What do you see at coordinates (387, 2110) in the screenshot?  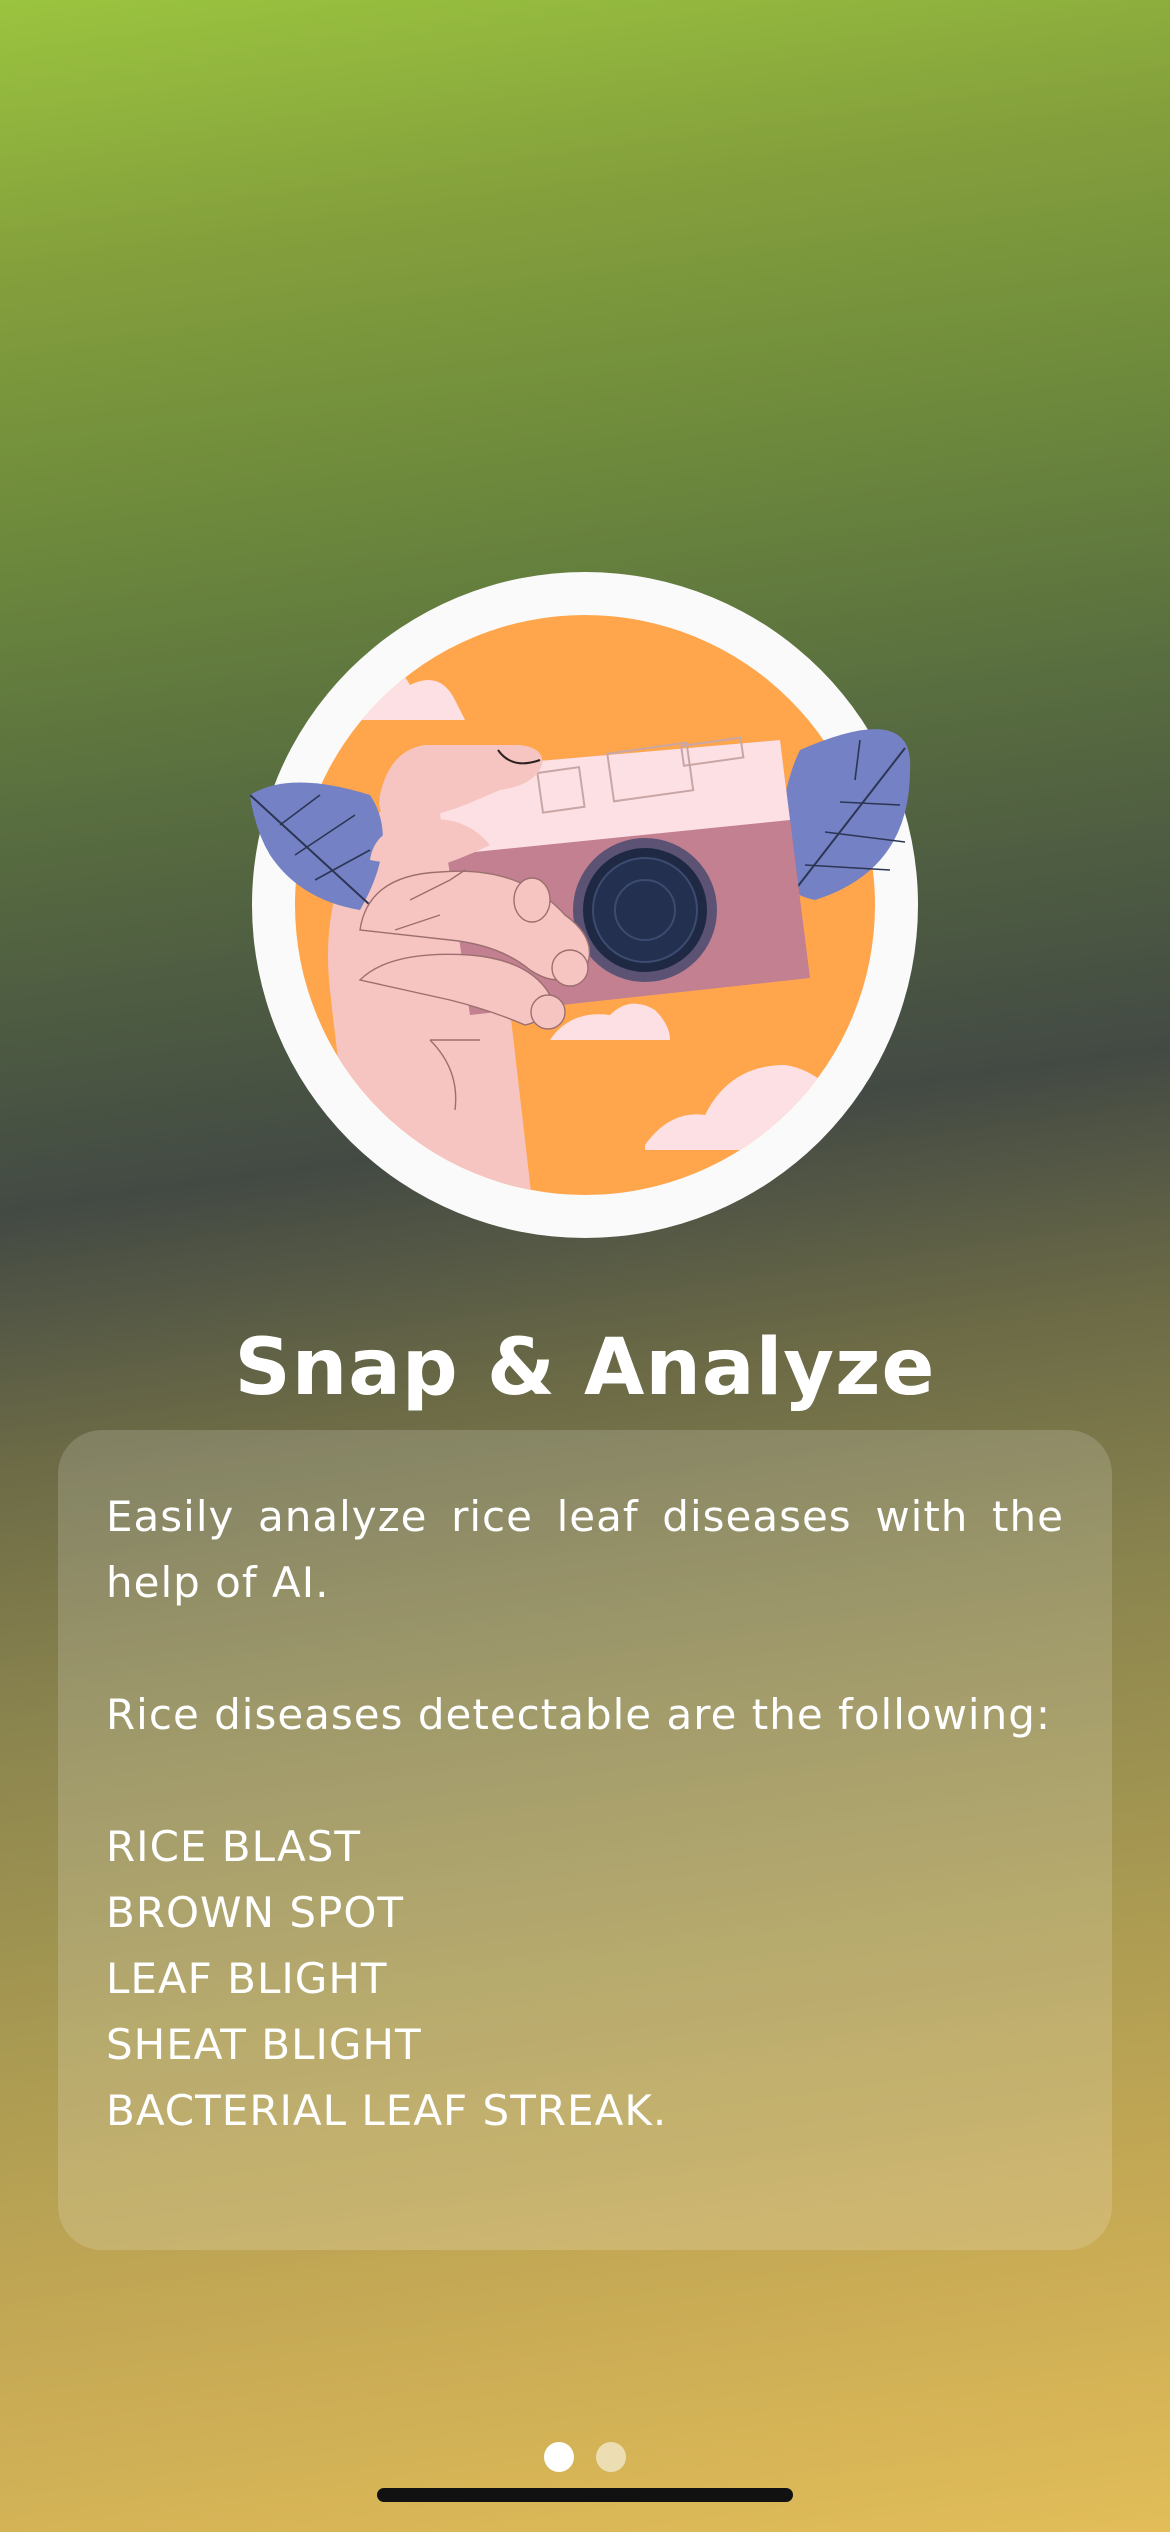 I see `list-item: BACTERIAL LEAF STREAK.` at bounding box center [387, 2110].